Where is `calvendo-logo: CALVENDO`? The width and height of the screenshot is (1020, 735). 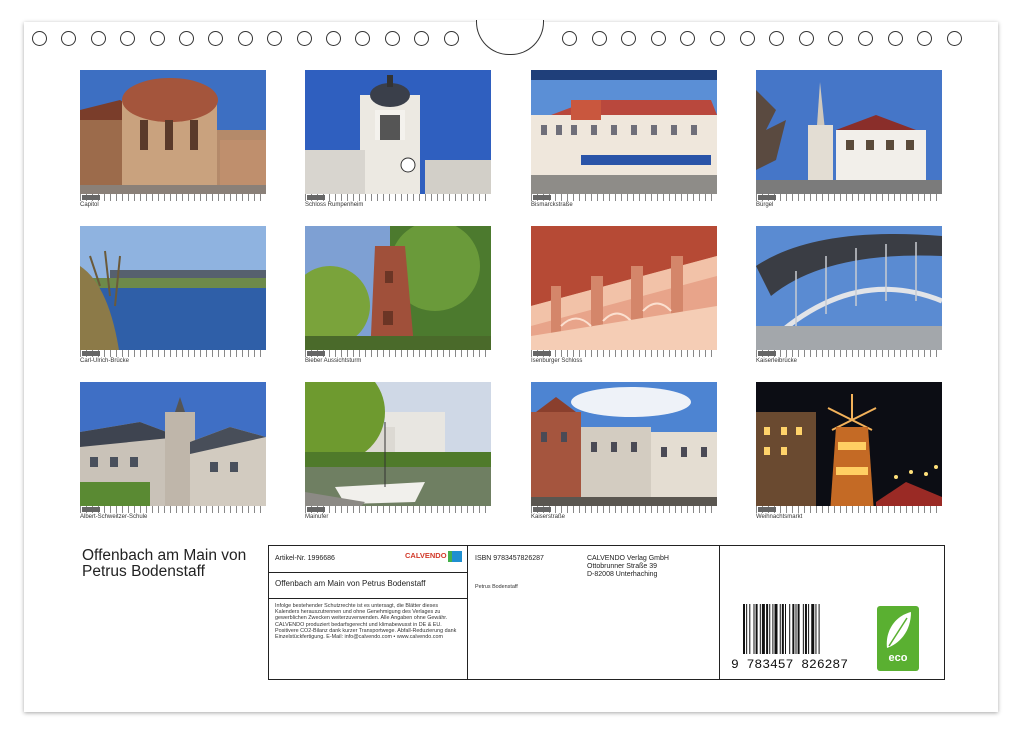
calvendo-logo: CALVENDO is located at coordinates (434, 559).